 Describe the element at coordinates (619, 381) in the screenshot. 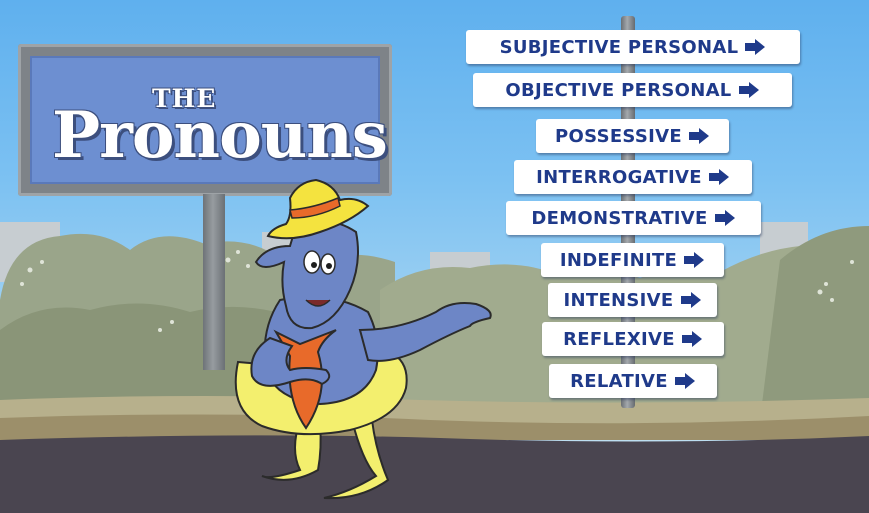

I see `sign-label: RELATIVE` at that location.